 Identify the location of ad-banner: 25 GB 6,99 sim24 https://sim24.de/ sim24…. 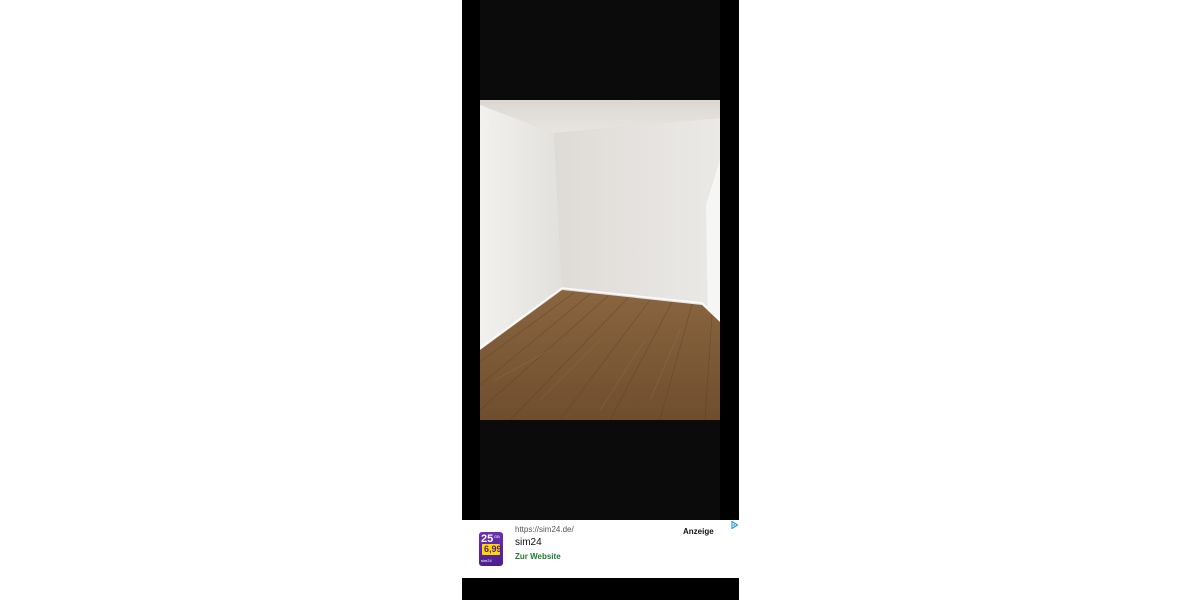
(600, 549).